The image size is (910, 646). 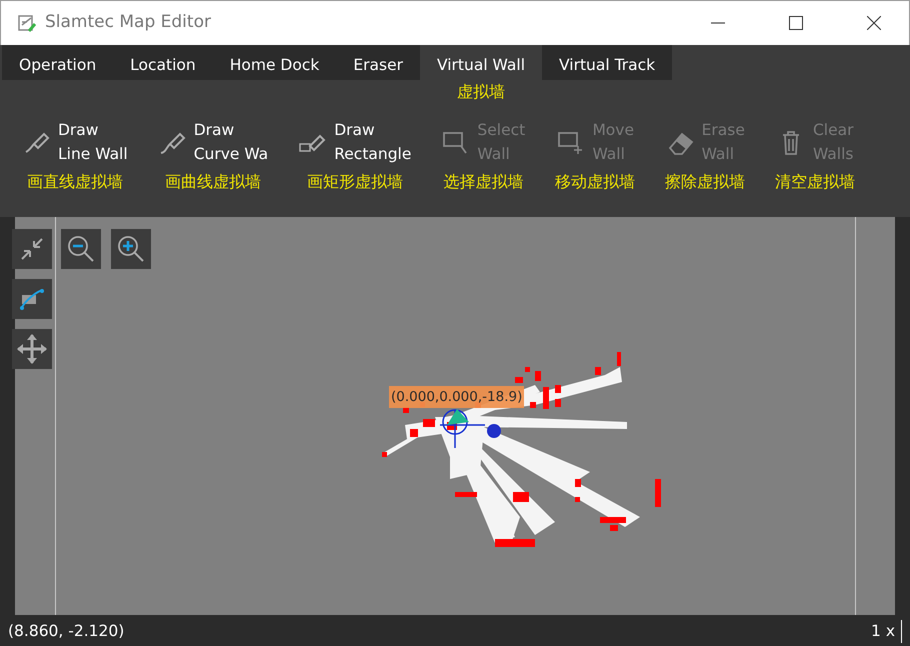 What do you see at coordinates (456, 397) in the screenshot?
I see `pose-label: (0.000,0.000,-18.9)` at bounding box center [456, 397].